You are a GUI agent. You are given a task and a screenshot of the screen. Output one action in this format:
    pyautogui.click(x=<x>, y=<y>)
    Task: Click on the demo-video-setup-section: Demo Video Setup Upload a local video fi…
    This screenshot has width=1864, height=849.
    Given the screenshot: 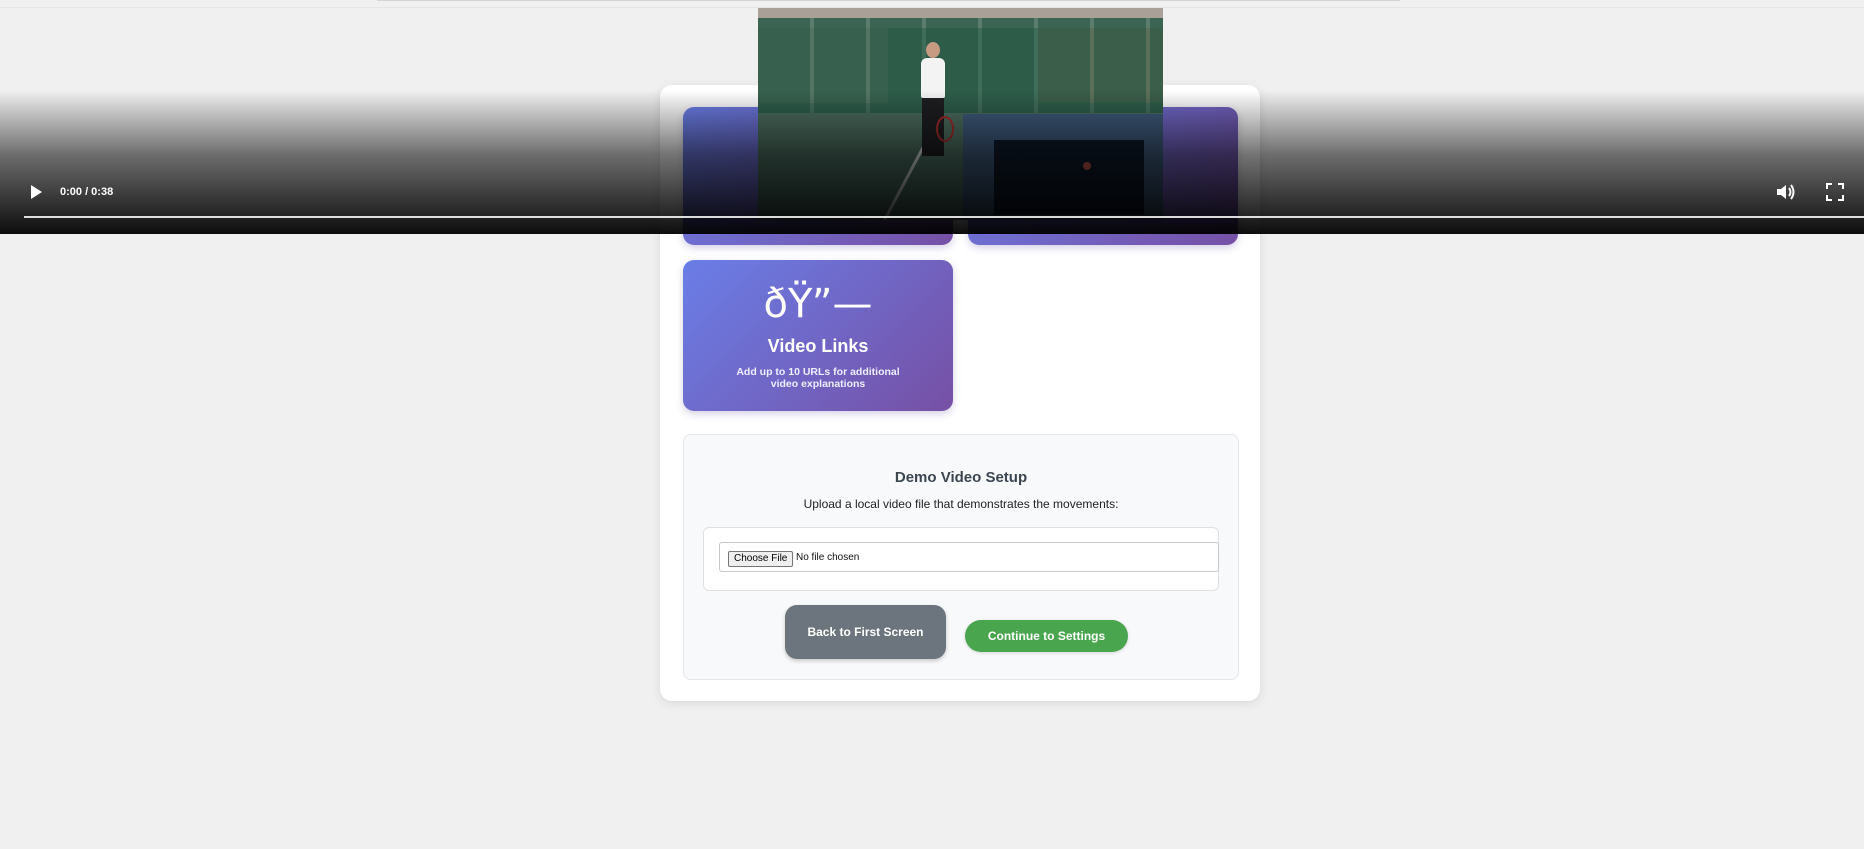 What is the action you would take?
    pyautogui.click(x=961, y=557)
    